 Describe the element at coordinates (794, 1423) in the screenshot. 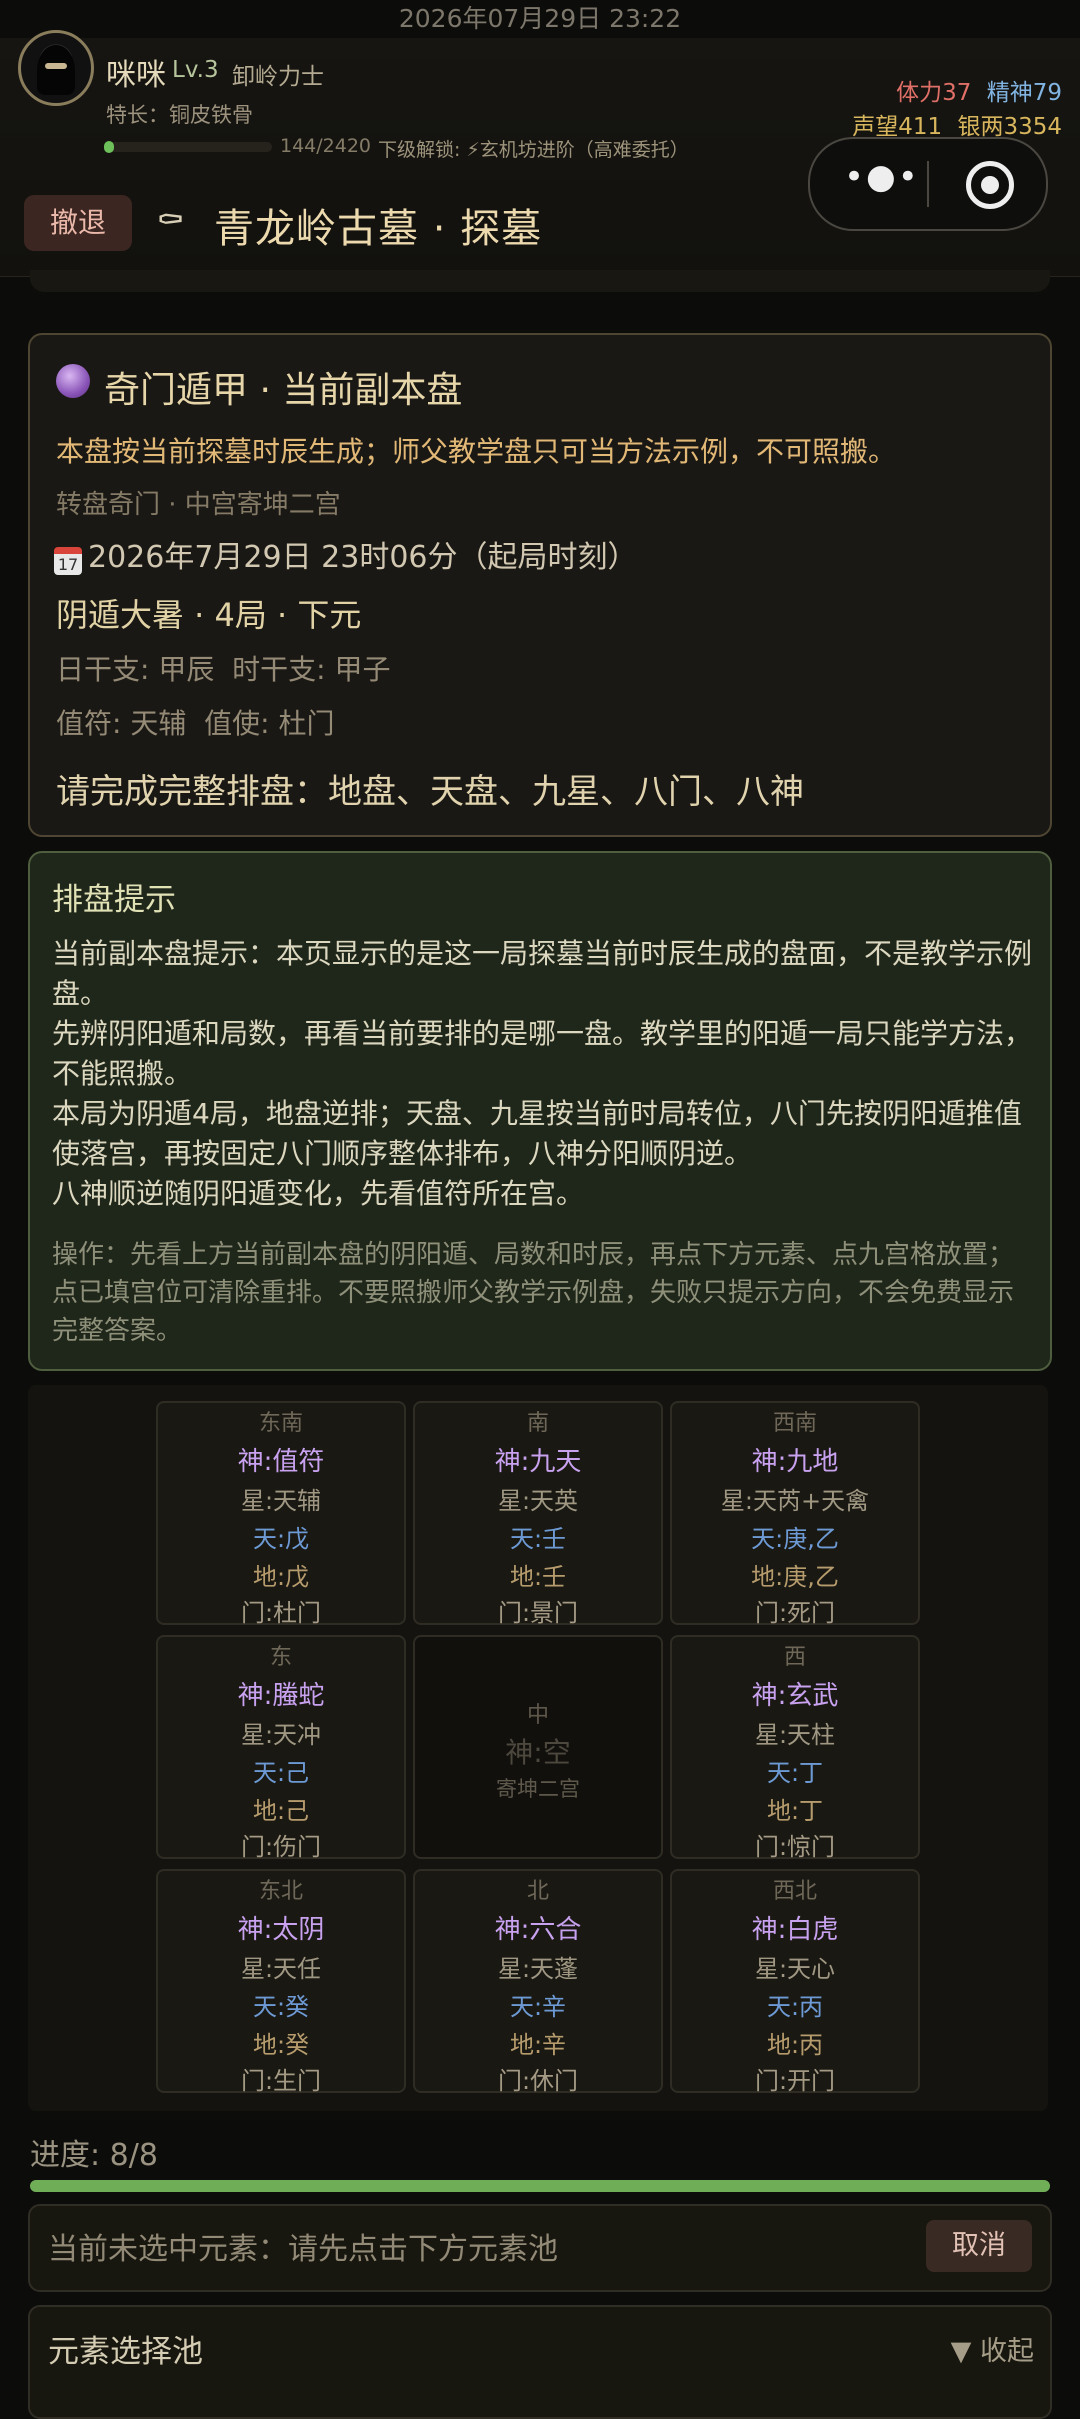

I see `palace-direction: 西南` at that location.